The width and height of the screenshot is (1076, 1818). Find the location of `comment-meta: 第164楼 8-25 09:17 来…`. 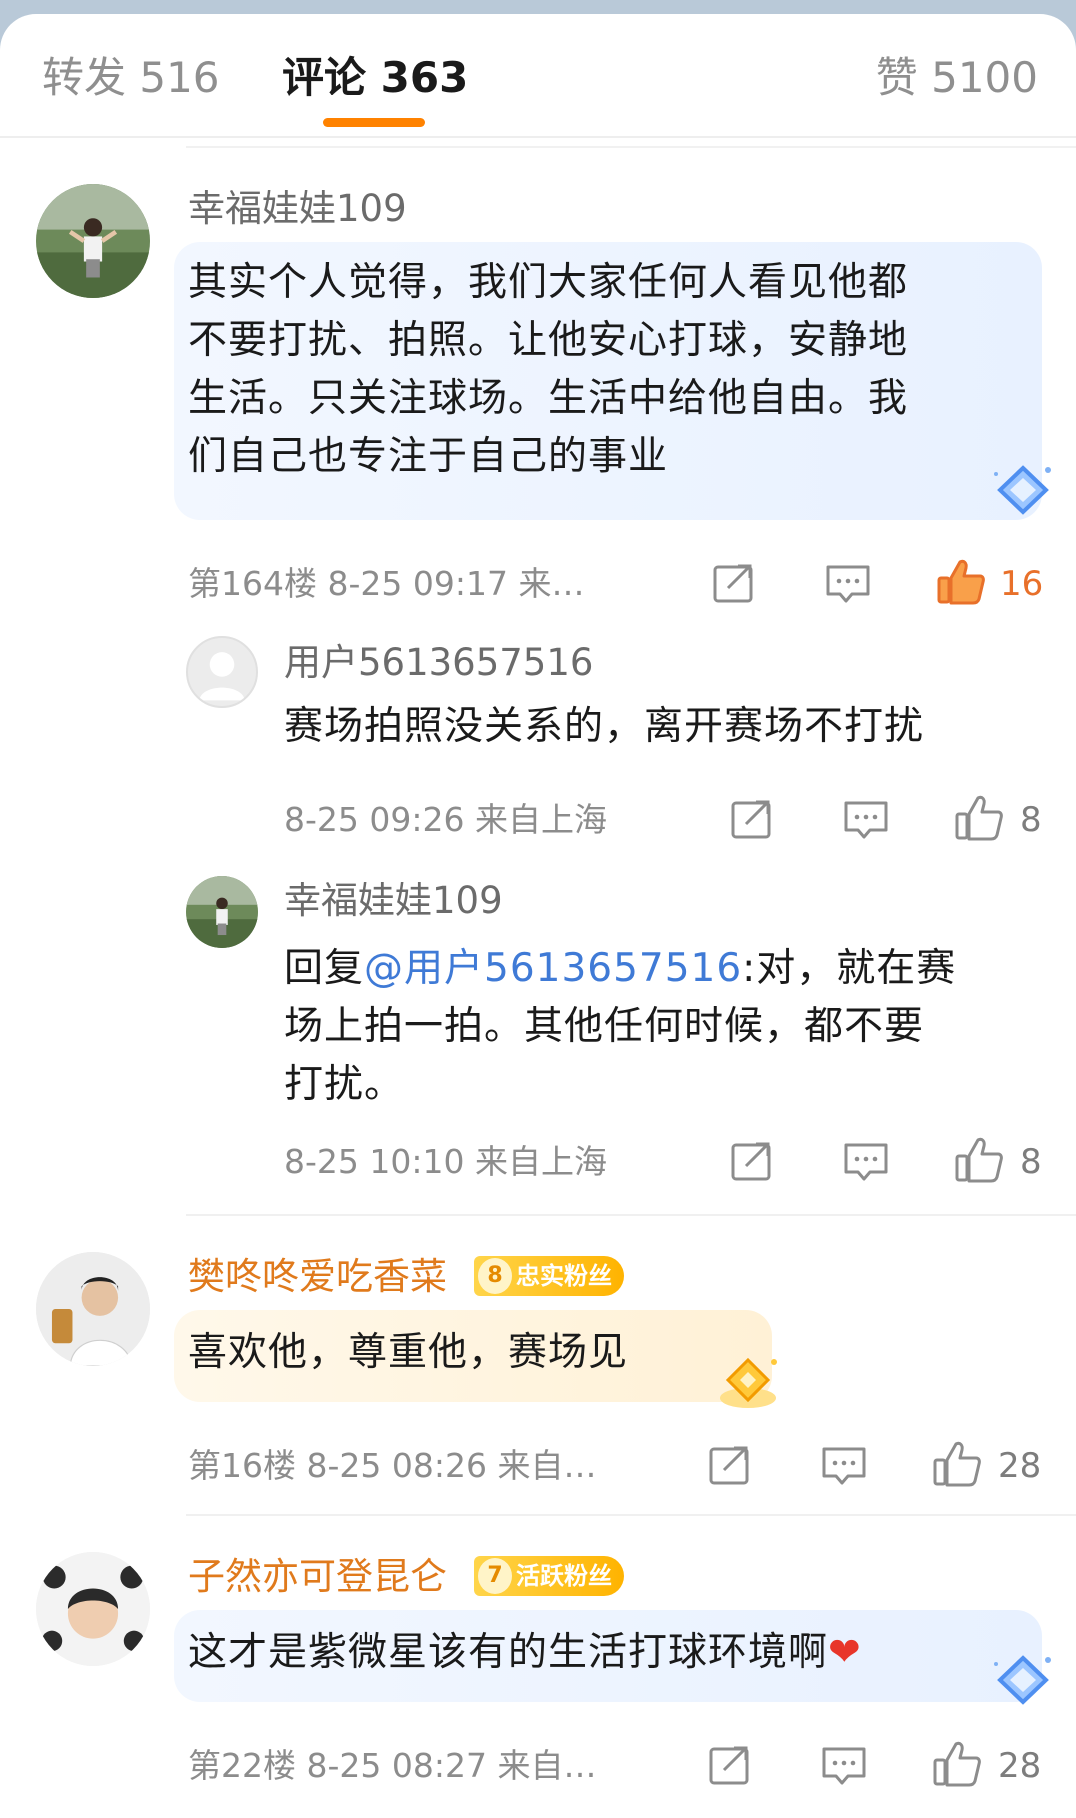

comment-meta: 第164楼 8-25 09:17 来… is located at coordinates (386, 583).